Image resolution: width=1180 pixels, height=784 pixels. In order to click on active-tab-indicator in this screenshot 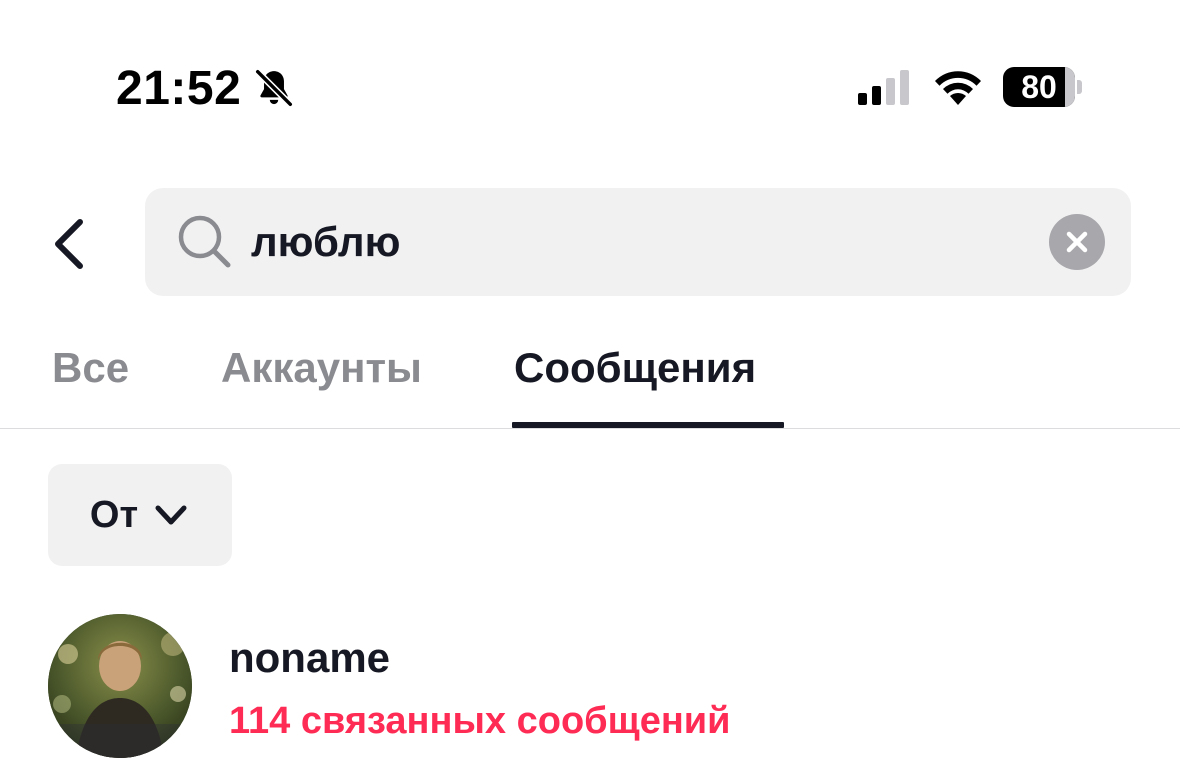, I will do `click(648, 425)`.